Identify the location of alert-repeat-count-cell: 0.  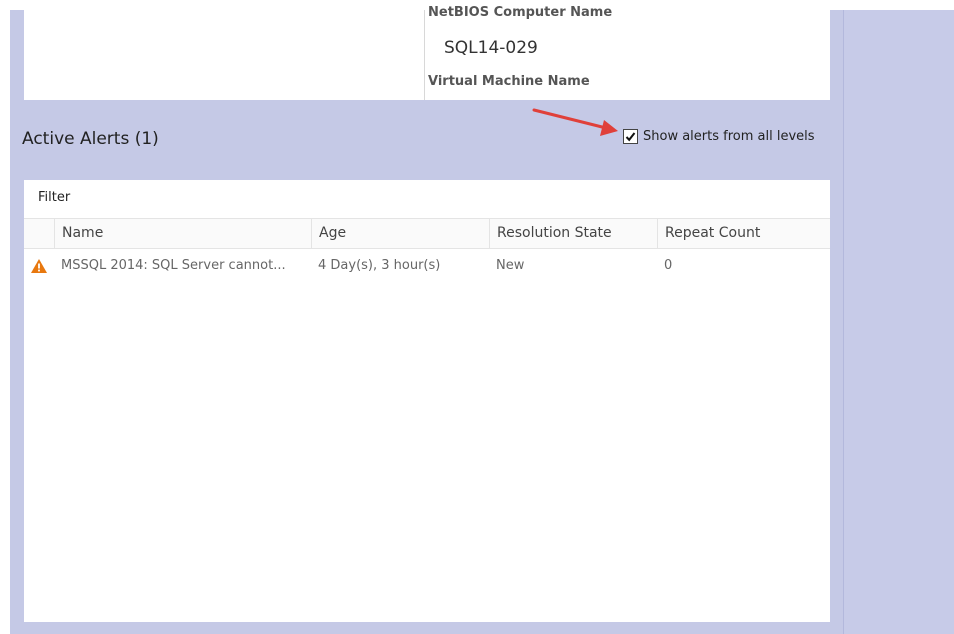
(668, 265).